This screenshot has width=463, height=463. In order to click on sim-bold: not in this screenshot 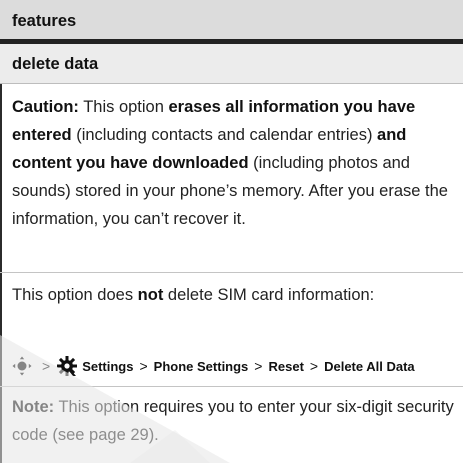, I will do `click(150, 295)`.